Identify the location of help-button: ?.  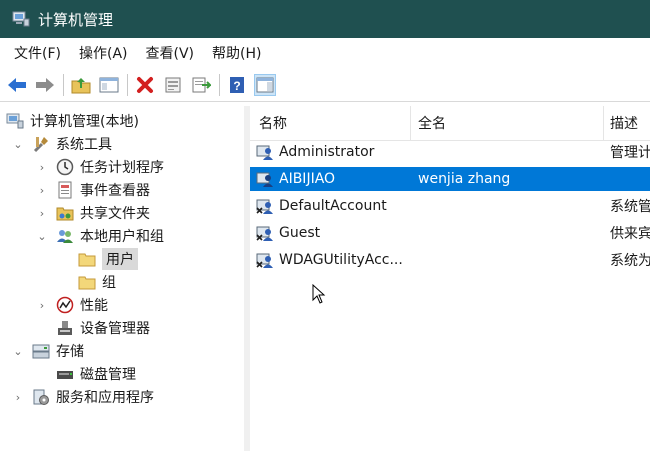
(237, 85).